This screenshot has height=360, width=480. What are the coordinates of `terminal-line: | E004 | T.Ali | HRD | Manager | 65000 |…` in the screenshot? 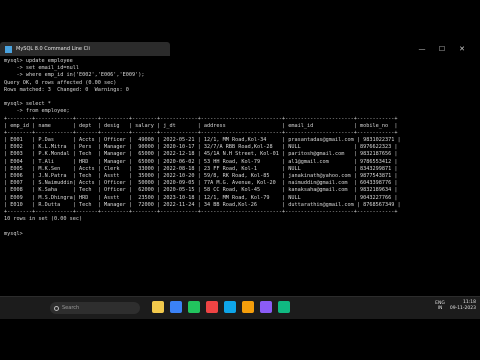 It's located at (201, 161).